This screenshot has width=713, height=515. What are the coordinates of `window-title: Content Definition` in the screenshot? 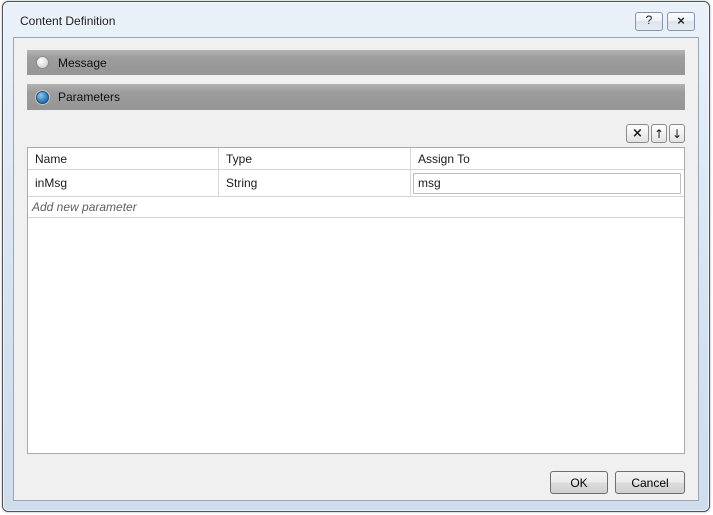 It's located at (68, 21).